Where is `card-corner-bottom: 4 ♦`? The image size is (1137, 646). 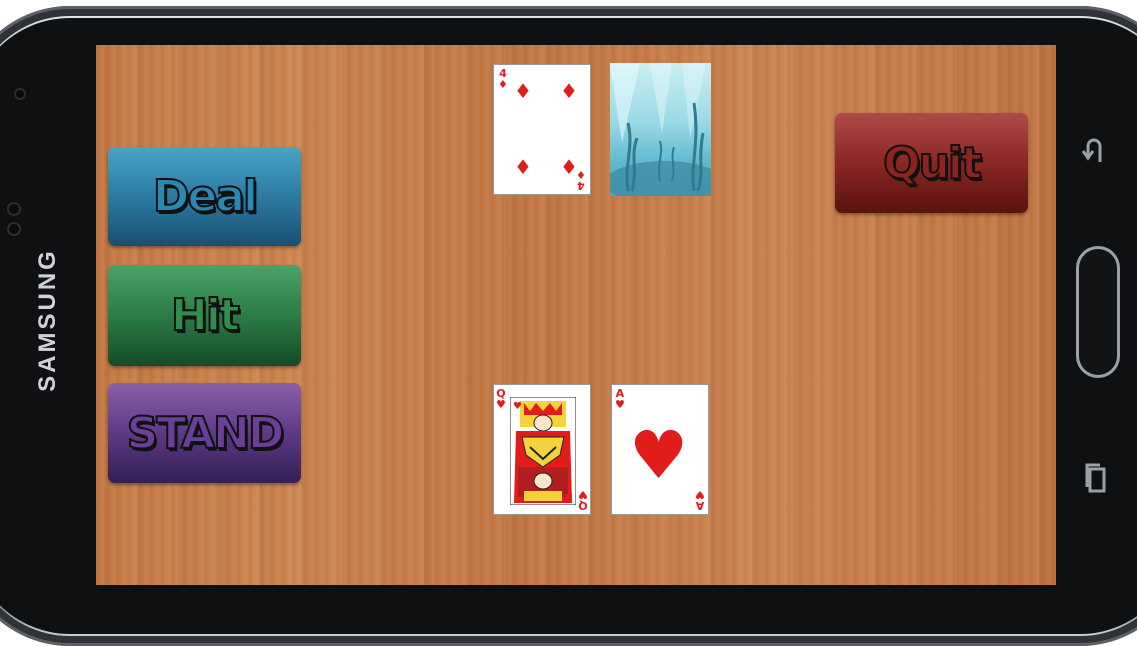
card-corner-bottom: 4 ♦ is located at coordinates (581, 180).